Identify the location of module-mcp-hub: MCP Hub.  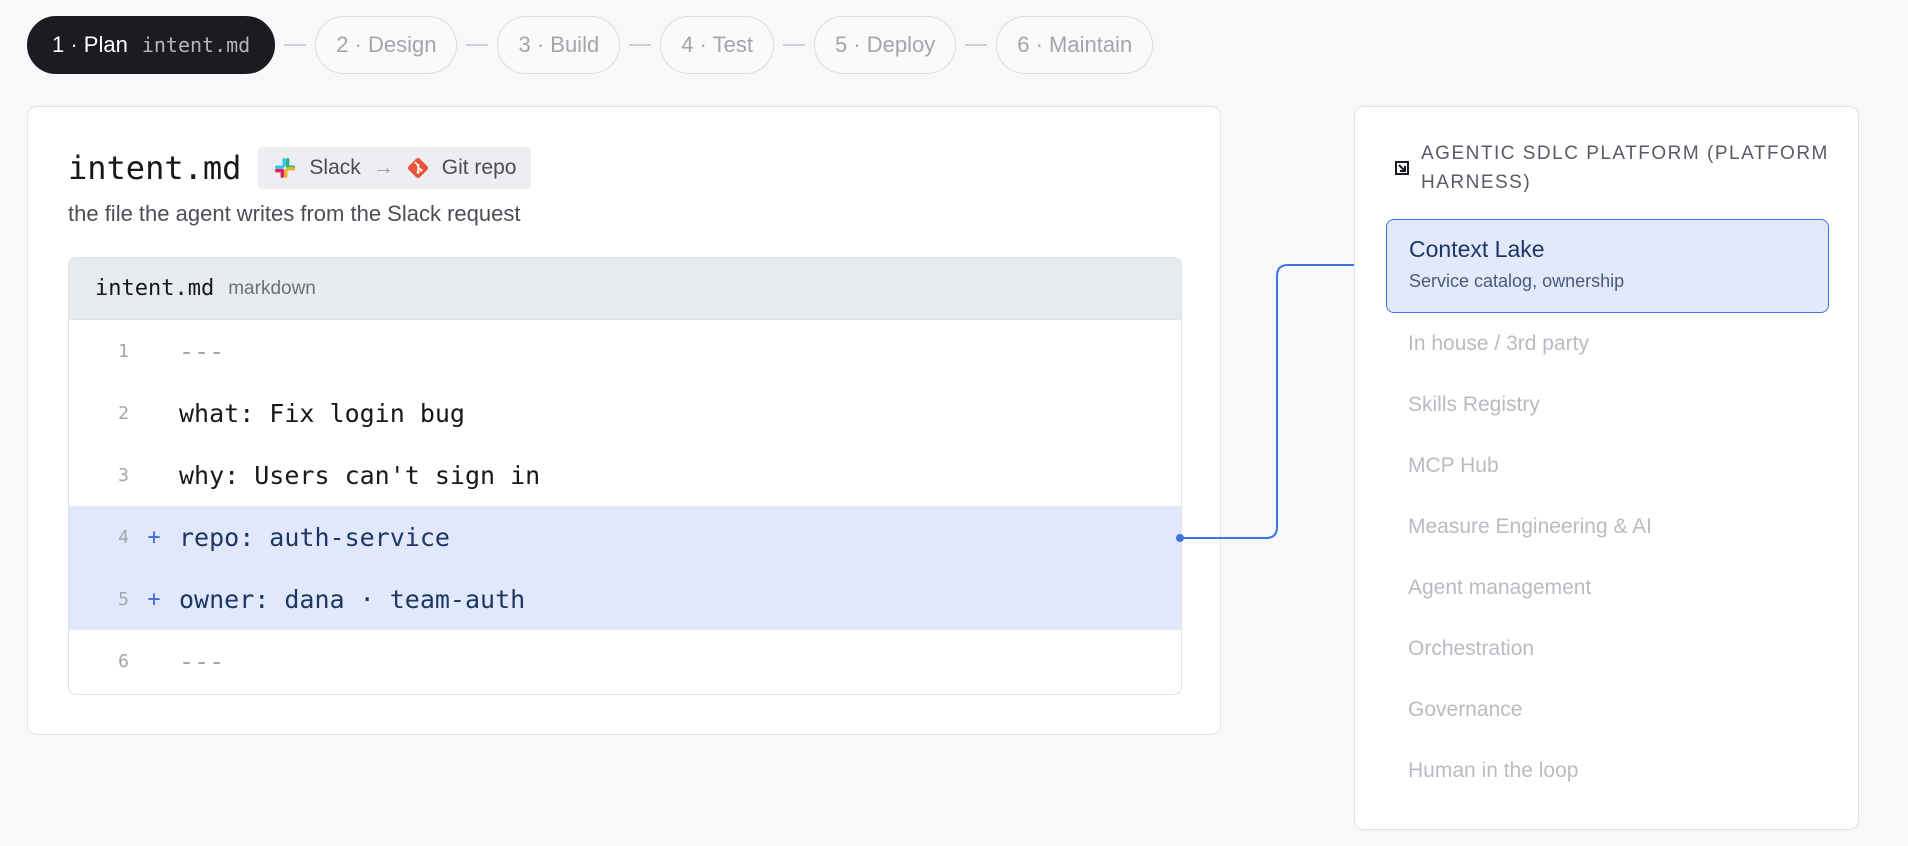
(1607, 465).